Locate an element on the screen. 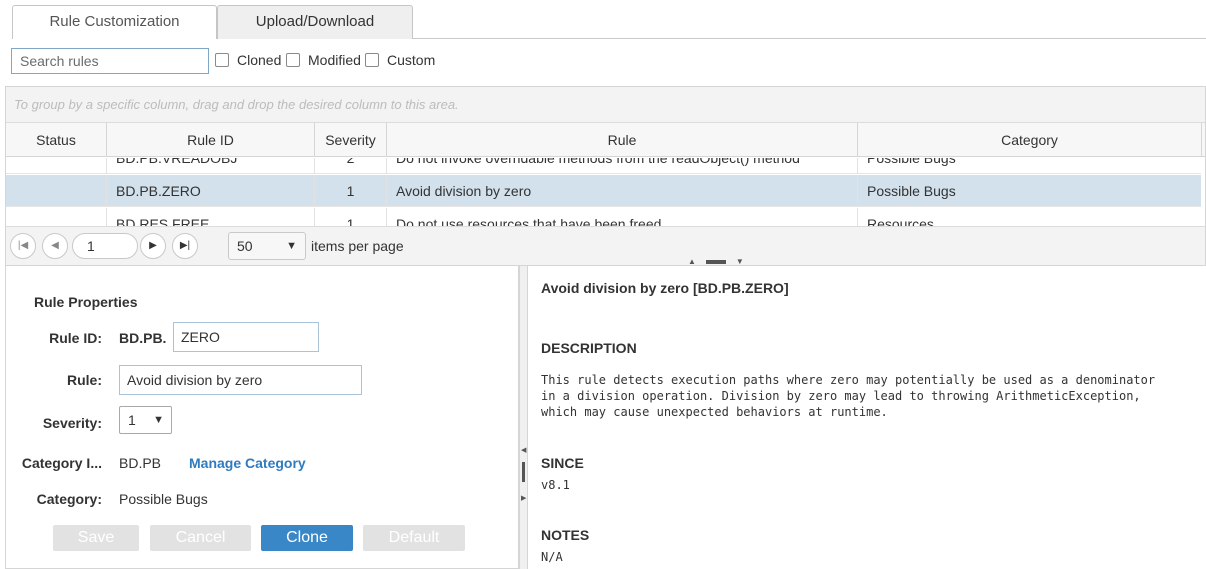 This screenshot has width=1206, height=569. prev-page-icon: ◀ is located at coordinates (55, 246).